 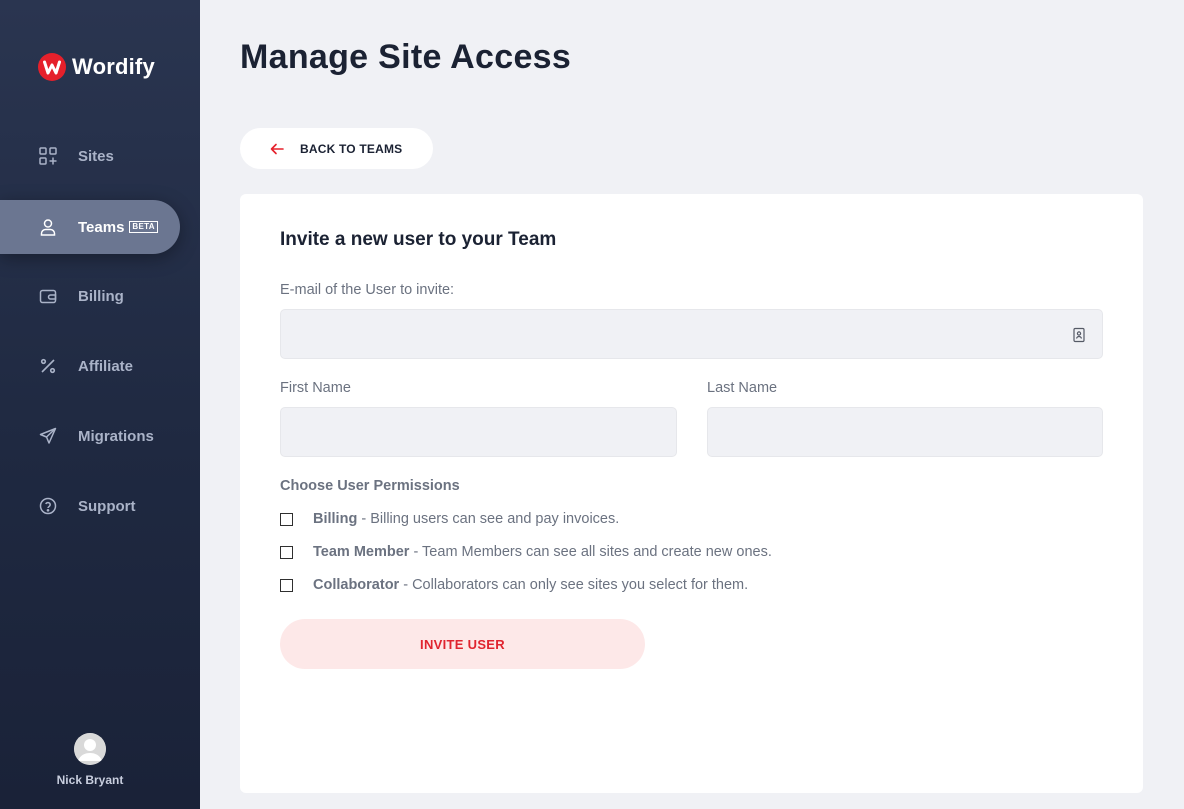 What do you see at coordinates (90, 780) in the screenshot?
I see `user-name: Nick Bryant` at bounding box center [90, 780].